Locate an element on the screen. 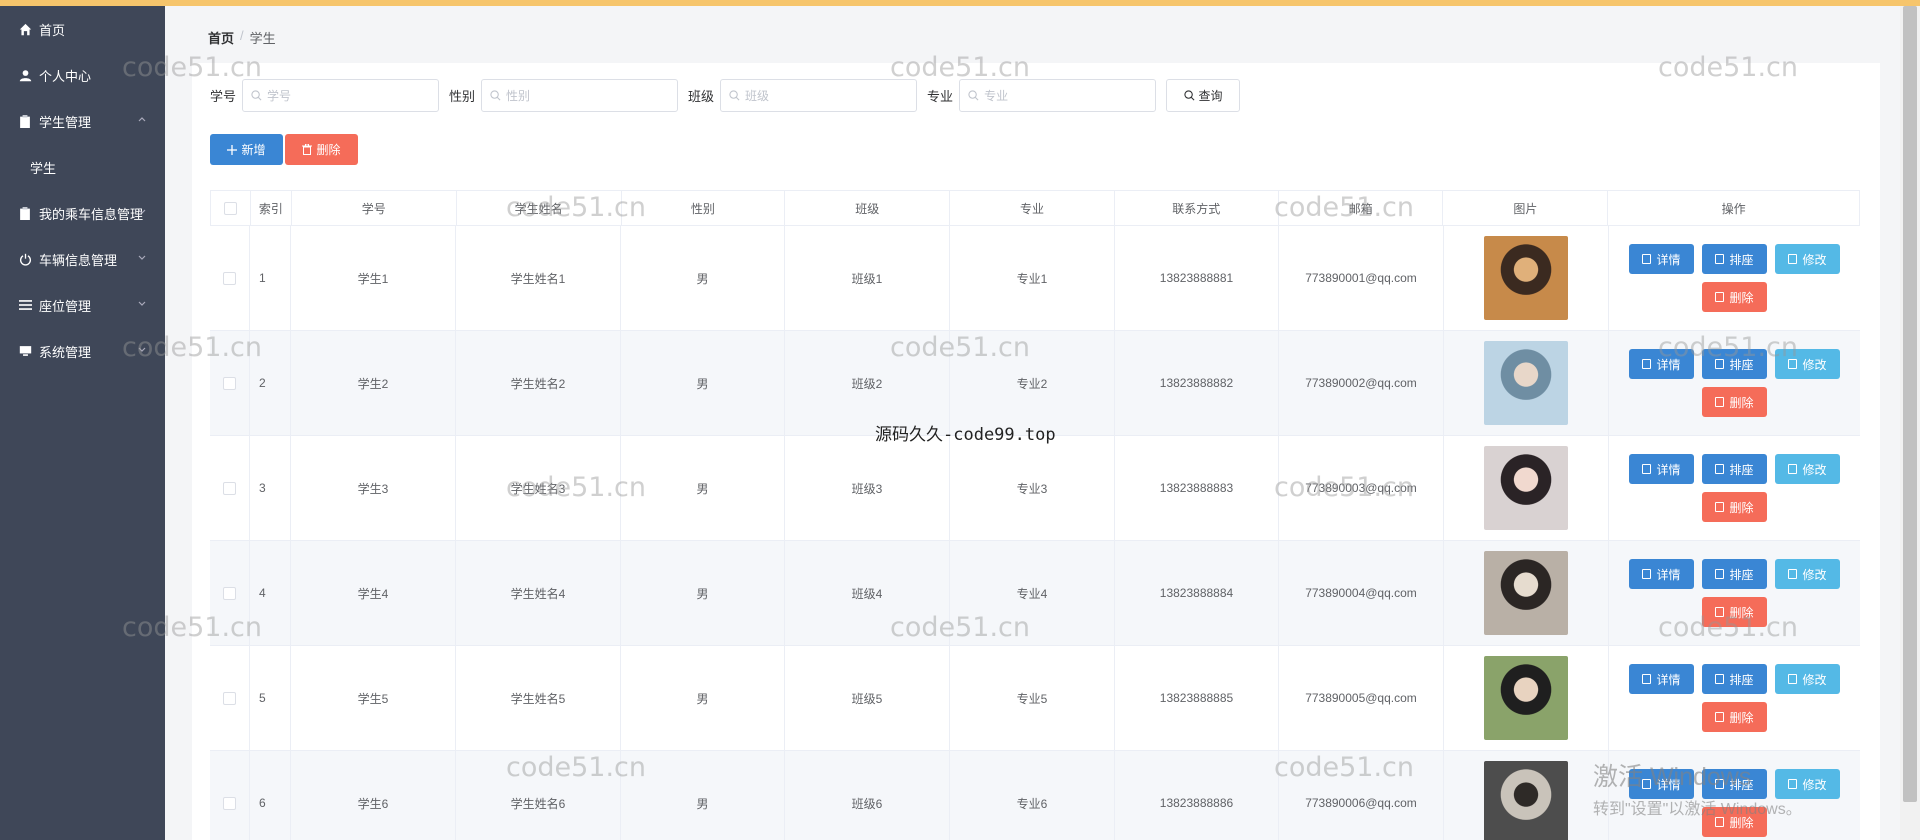 This screenshot has height=840, width=1920. search-label-student-id: 学号 is located at coordinates (223, 96).